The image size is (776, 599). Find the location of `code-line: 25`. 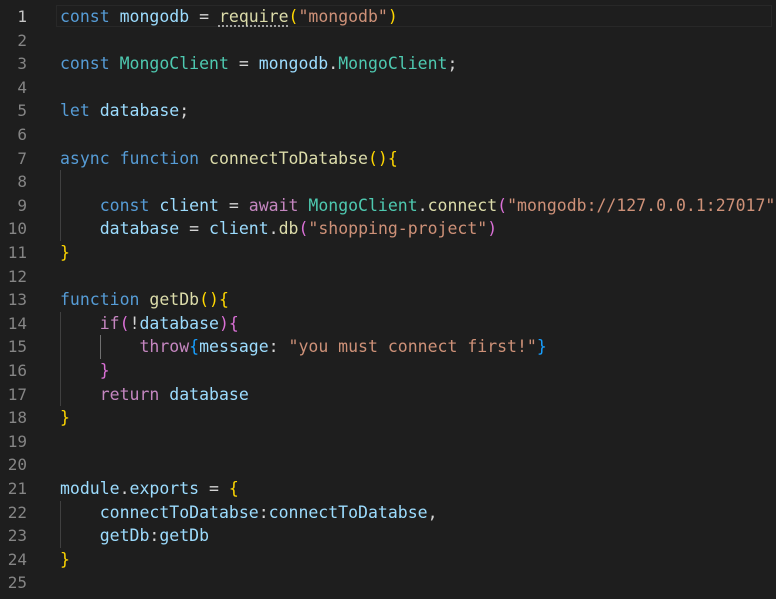

code-line: 25 is located at coordinates (388, 583).